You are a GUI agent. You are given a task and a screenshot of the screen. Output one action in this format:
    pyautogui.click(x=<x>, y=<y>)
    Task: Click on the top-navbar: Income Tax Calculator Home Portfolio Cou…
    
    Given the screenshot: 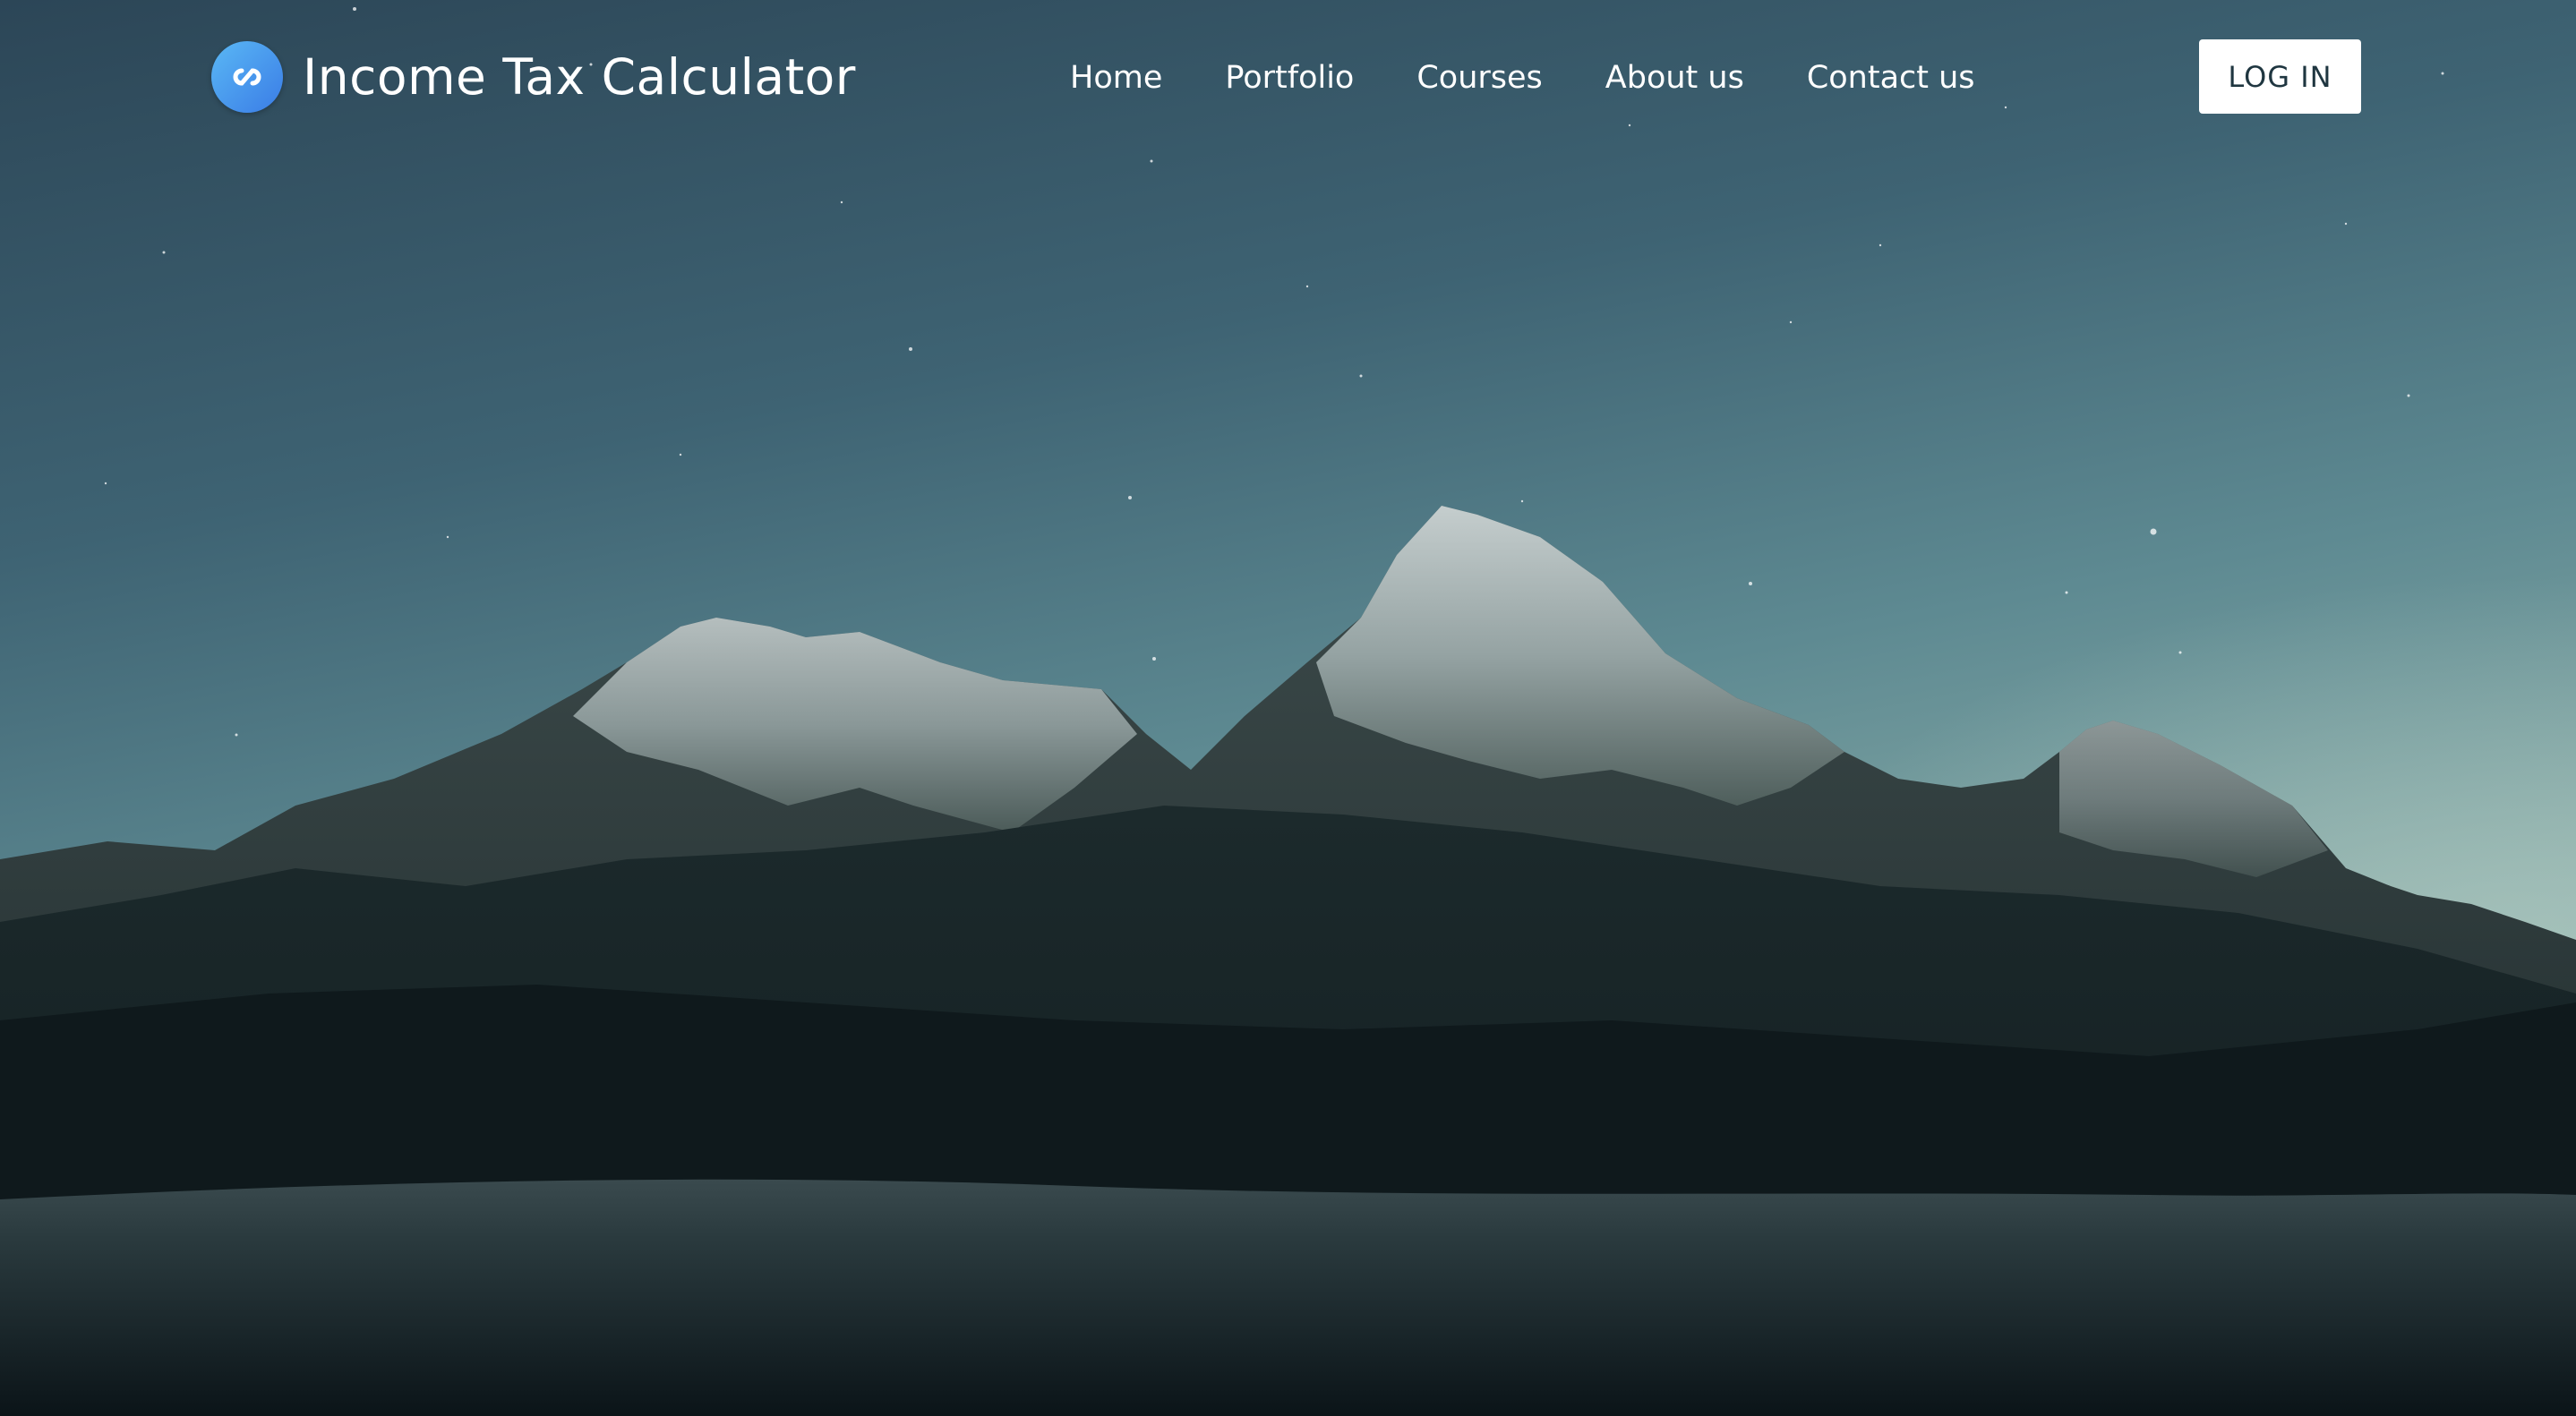 What is the action you would take?
    pyautogui.click(x=1288, y=77)
    